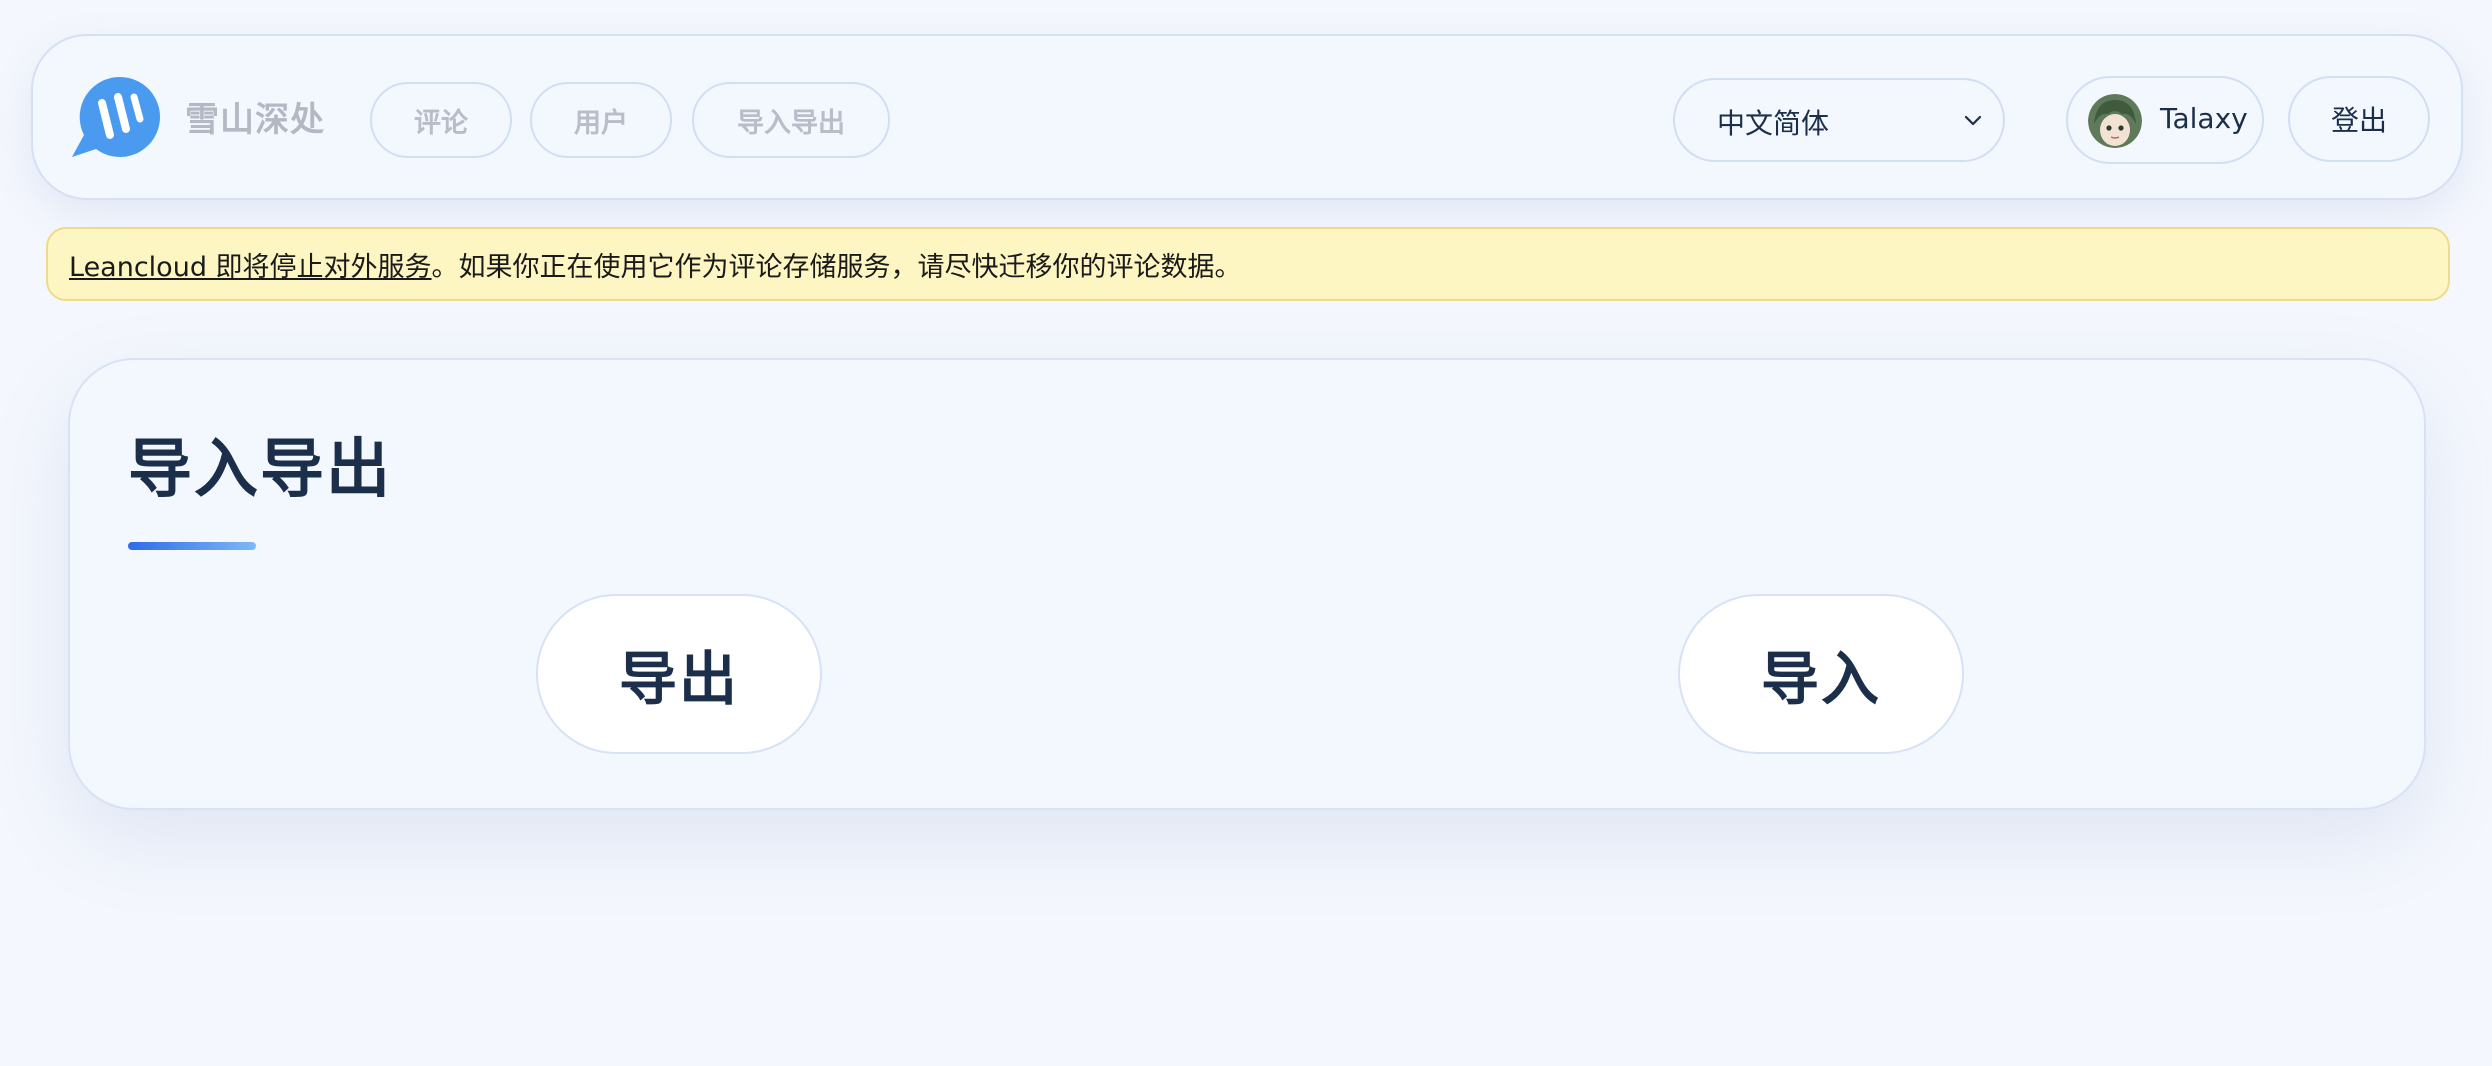 The width and height of the screenshot is (2492, 1066). I want to click on site-name: 雪山深处, so click(255, 116).